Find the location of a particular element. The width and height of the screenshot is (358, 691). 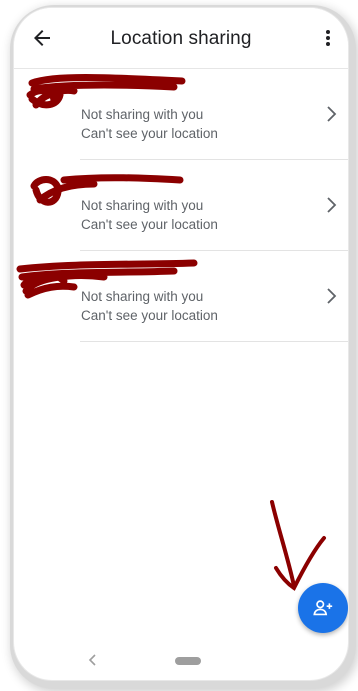

more-options-button is located at coordinates (328, 38).